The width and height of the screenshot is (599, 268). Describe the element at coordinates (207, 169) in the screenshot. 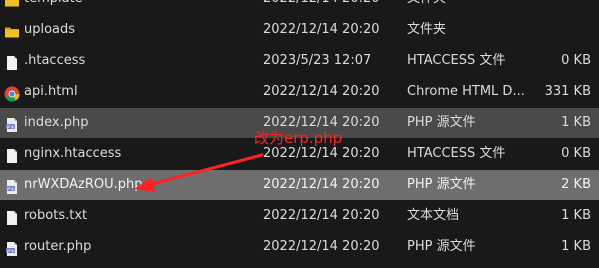

I see `annotation-arrow-line` at that location.